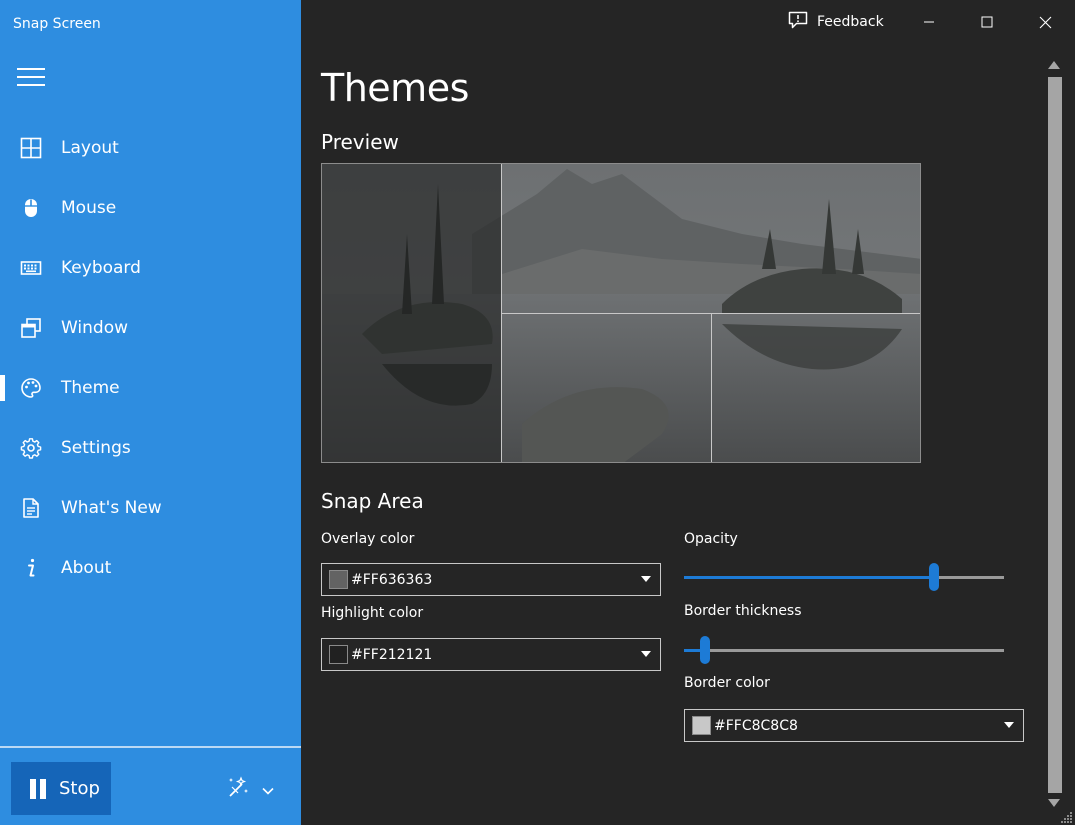  I want to click on sidebar-item-label: Layout, so click(90, 148).